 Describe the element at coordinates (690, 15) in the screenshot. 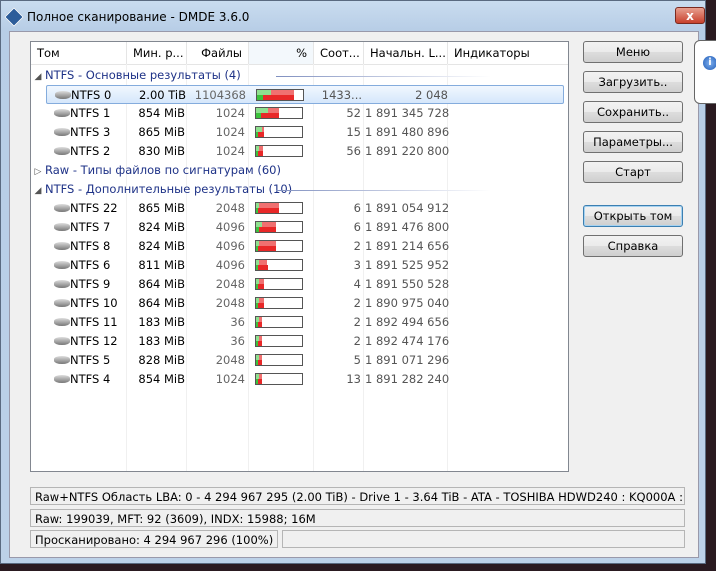

I see `close-button: x` at that location.